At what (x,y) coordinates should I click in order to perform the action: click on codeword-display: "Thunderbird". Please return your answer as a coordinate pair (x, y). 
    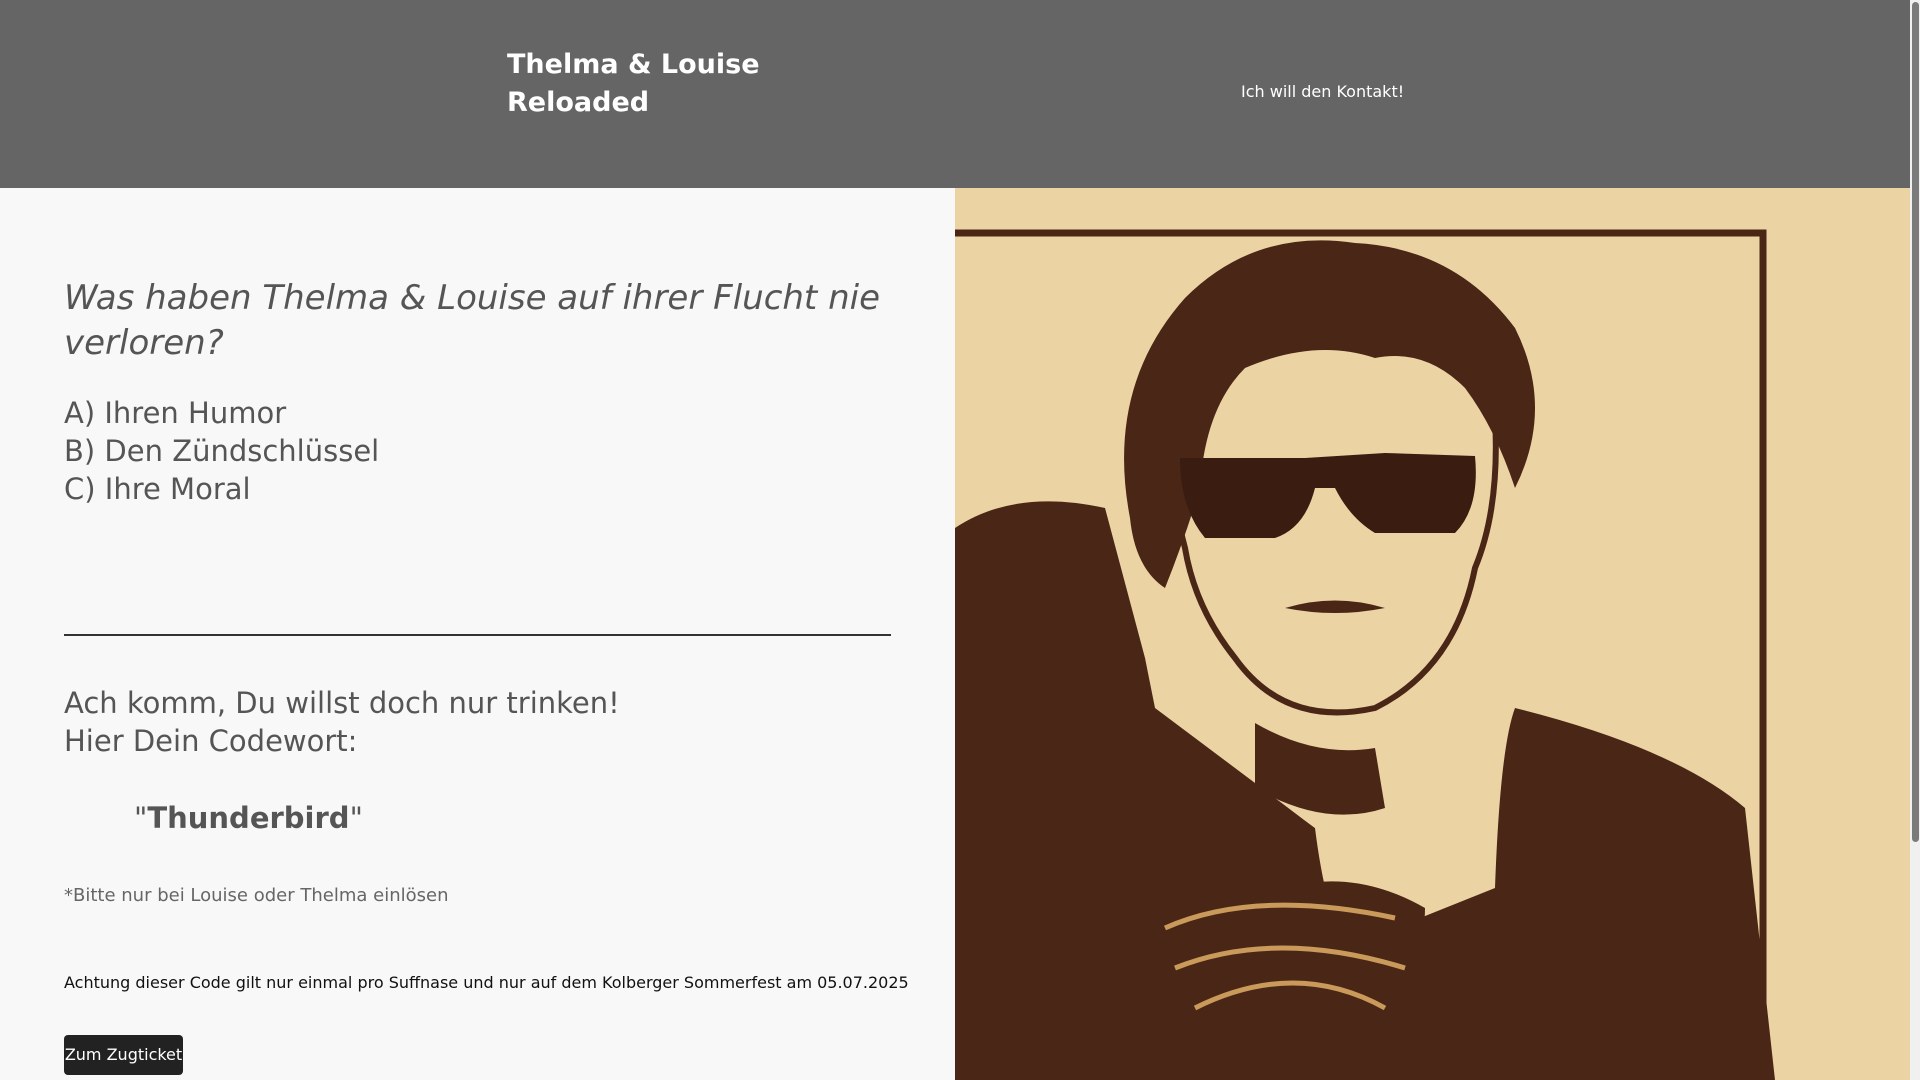
    Looking at the image, I should click on (248, 818).